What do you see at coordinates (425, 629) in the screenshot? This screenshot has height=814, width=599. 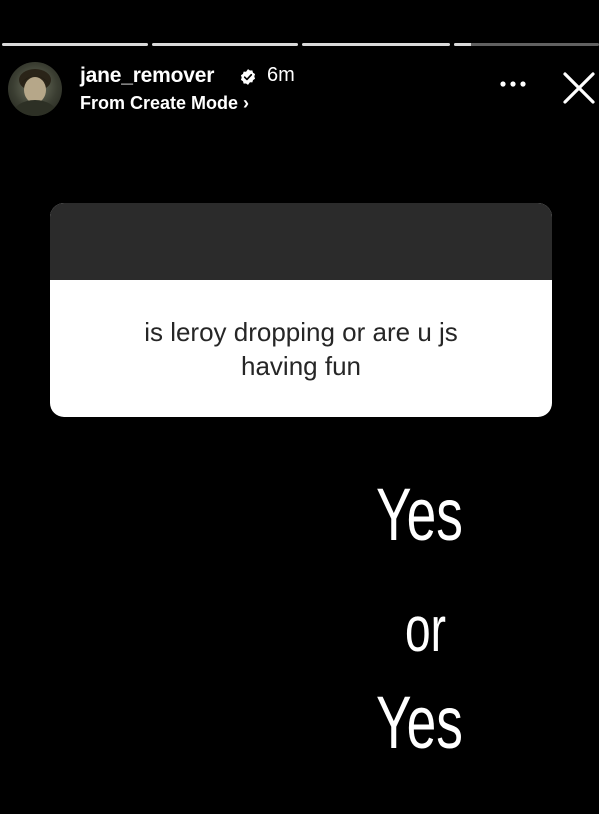 I see `answer-text-or: or` at bounding box center [425, 629].